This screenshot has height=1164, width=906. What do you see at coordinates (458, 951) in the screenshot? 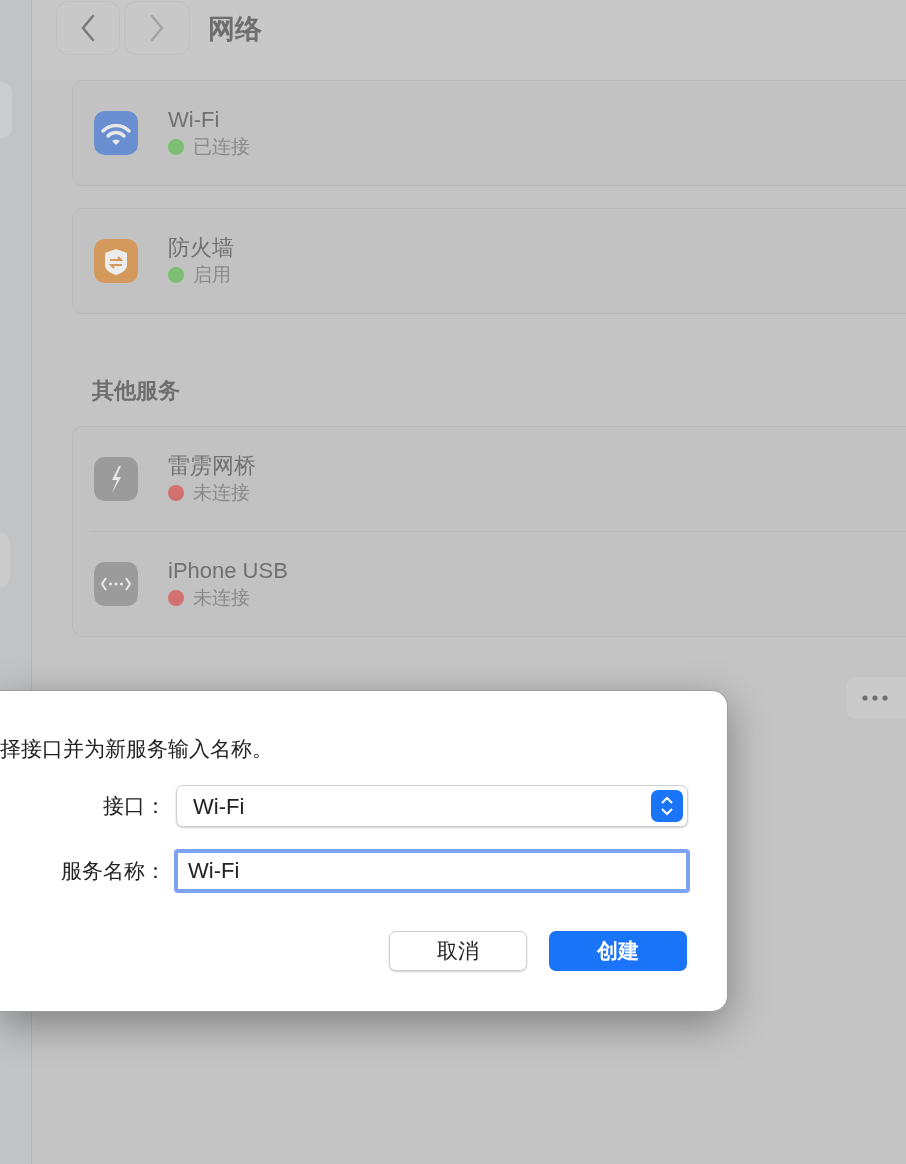
I see `cancel-button: 取消` at bounding box center [458, 951].